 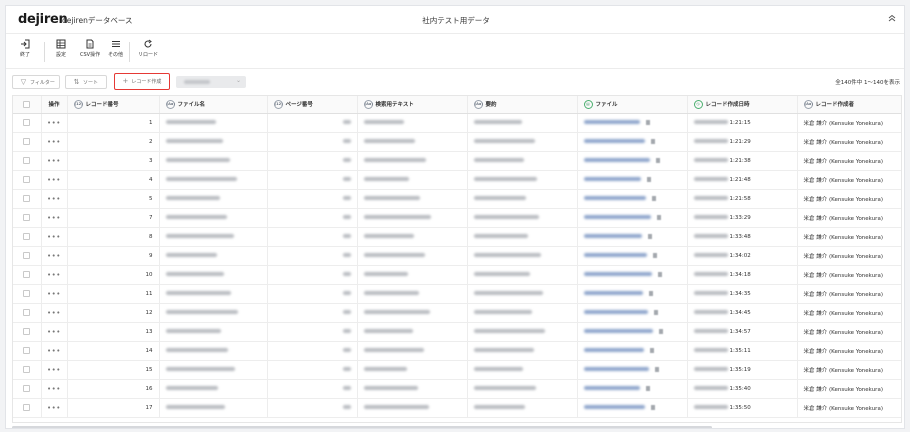 What do you see at coordinates (632, 105) in the screenshot?
I see `column-header-file: ▤ ファイル` at bounding box center [632, 105].